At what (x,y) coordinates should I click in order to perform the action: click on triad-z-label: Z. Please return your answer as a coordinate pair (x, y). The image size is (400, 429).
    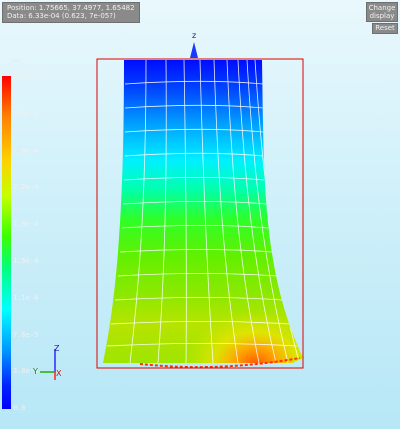
    Looking at the image, I should click on (57, 348).